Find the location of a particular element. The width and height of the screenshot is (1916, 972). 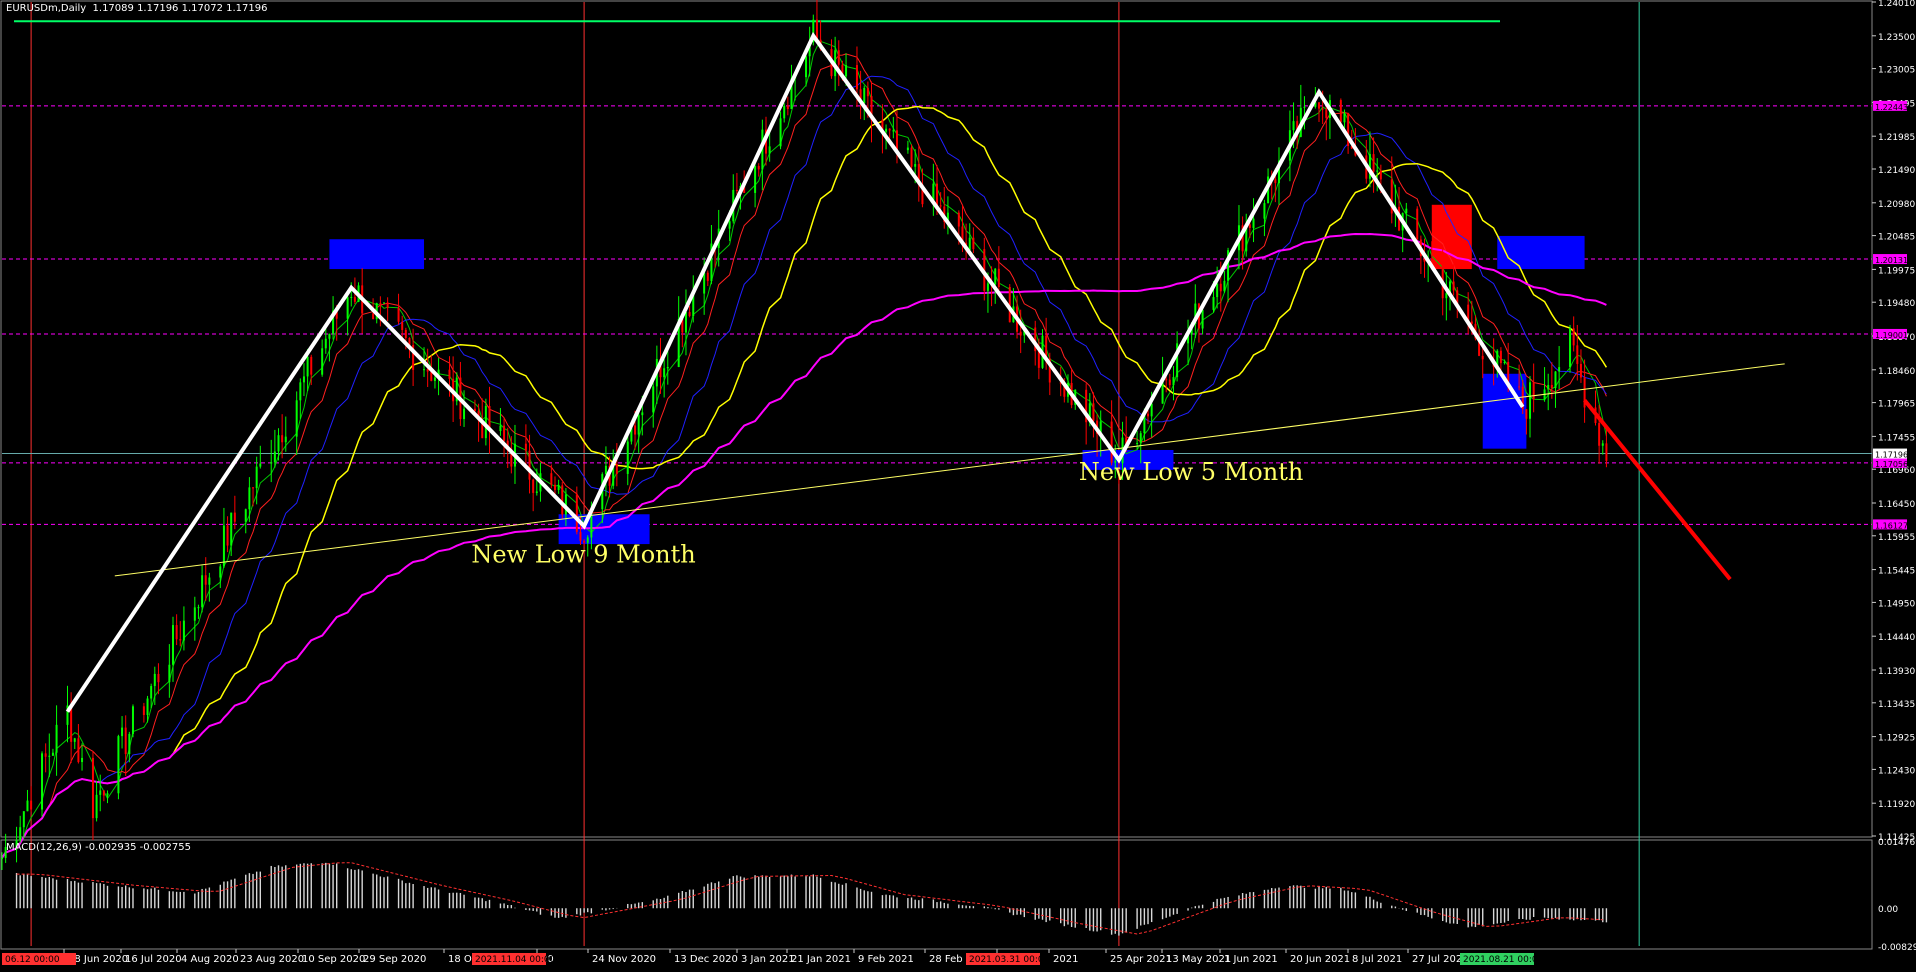

level-tag-label: 1.22443 is located at coordinates (1891, 107).